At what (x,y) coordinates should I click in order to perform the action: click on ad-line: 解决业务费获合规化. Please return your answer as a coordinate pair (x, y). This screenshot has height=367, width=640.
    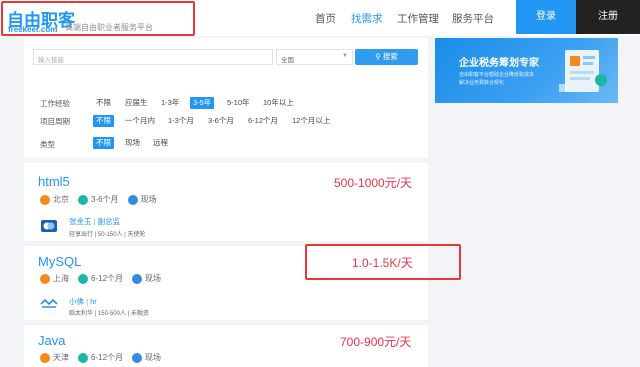
    Looking at the image, I should click on (482, 83).